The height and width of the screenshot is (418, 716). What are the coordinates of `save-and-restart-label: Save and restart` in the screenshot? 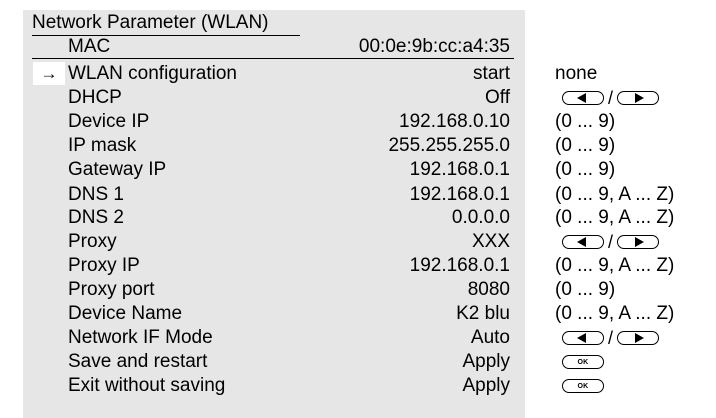 It's located at (138, 361).